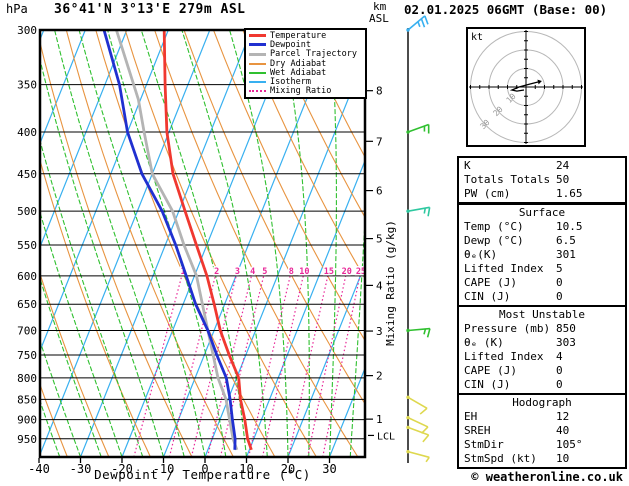 The height and width of the screenshot is (486, 629). I want to click on table-row-label: StmSpd (kt), so click(500, 458).